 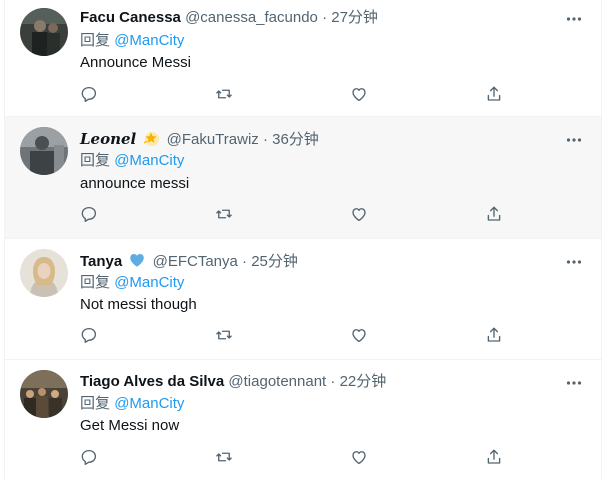 What do you see at coordinates (130, 17) in the screenshot?
I see `display-name: Facu Canessa` at bounding box center [130, 17].